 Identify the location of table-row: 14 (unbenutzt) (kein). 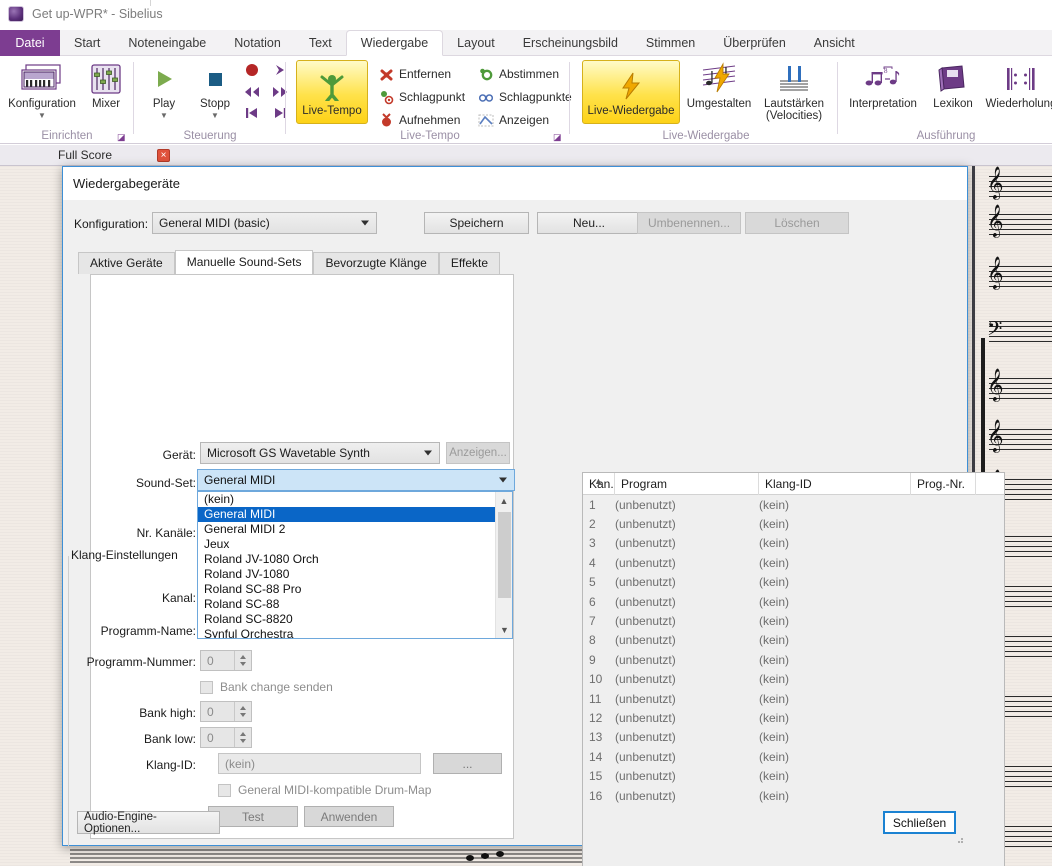
(793, 756).